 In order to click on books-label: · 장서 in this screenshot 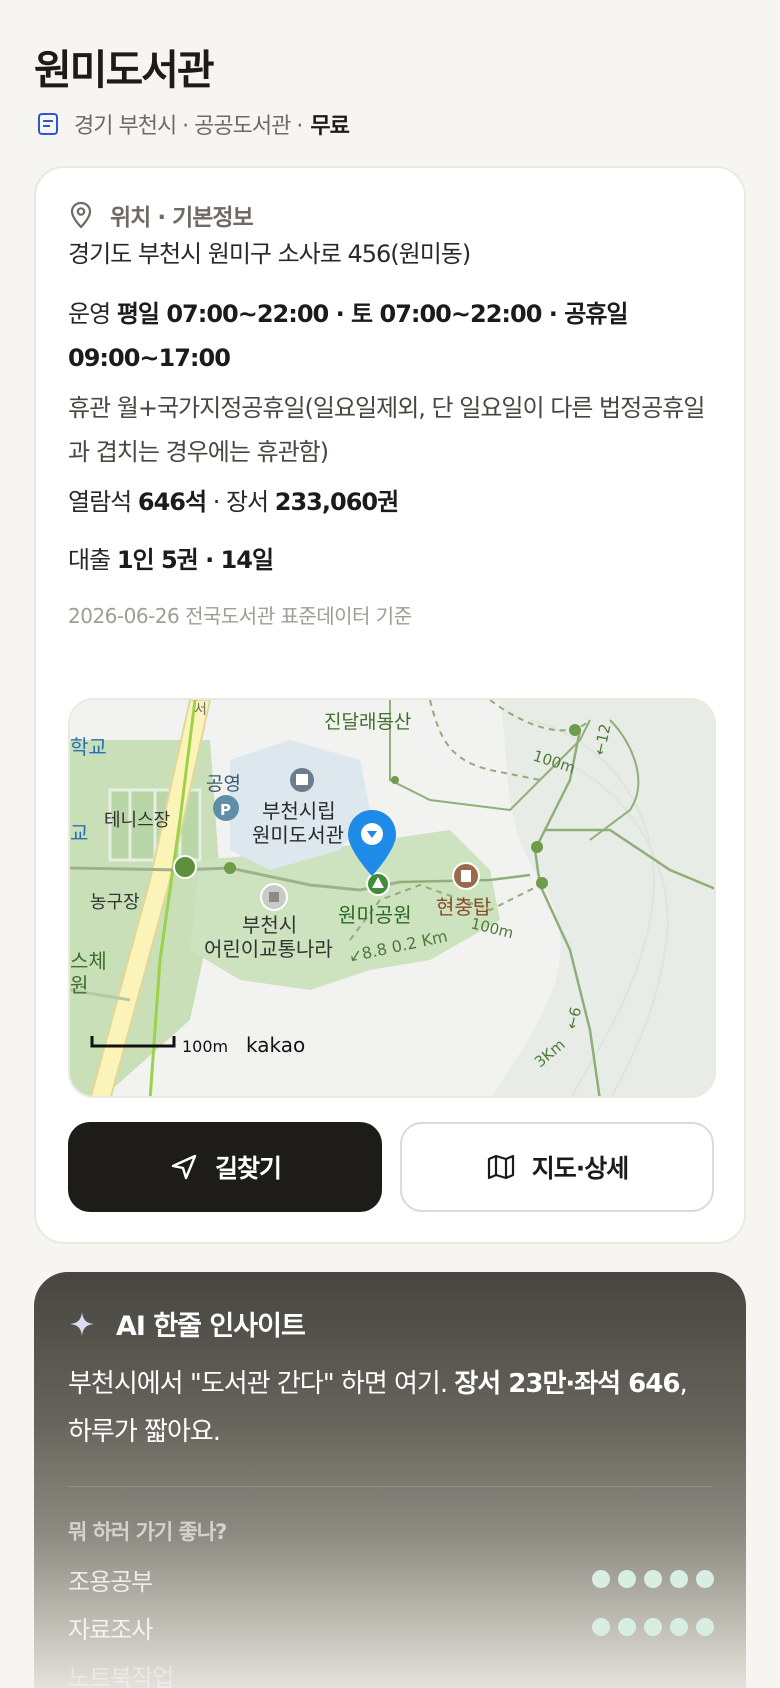, I will do `click(240, 502)`.